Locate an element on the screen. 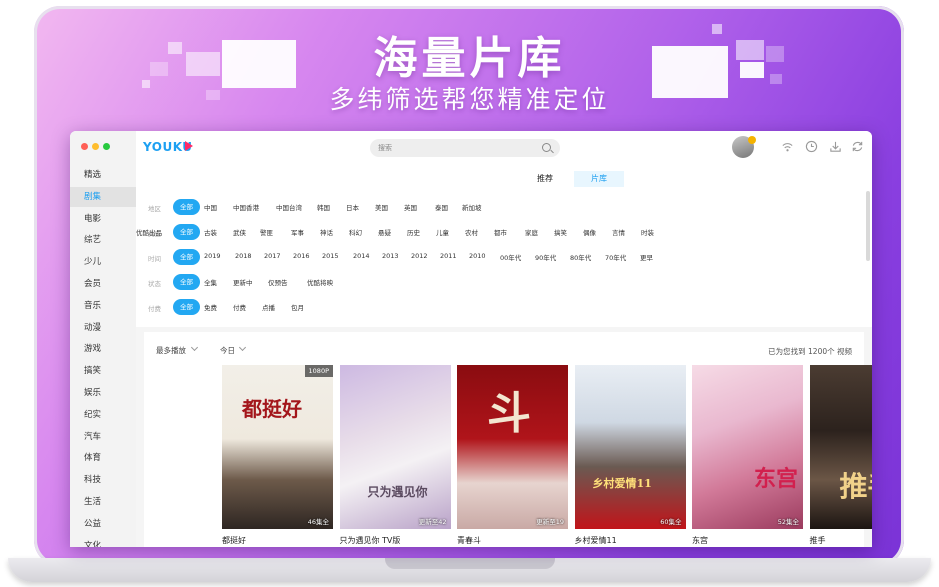 This screenshot has height=587, width=939. filter-option: 儿童 is located at coordinates (442, 232).